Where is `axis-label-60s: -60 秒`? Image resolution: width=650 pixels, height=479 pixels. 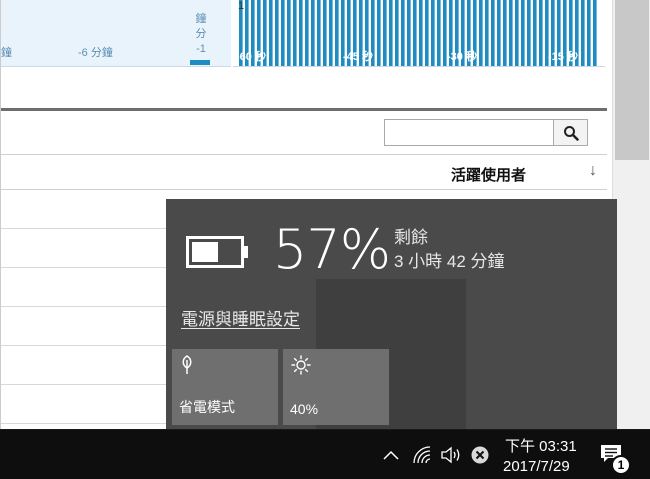
axis-label-60s: -60 秒 is located at coordinates (251, 57).